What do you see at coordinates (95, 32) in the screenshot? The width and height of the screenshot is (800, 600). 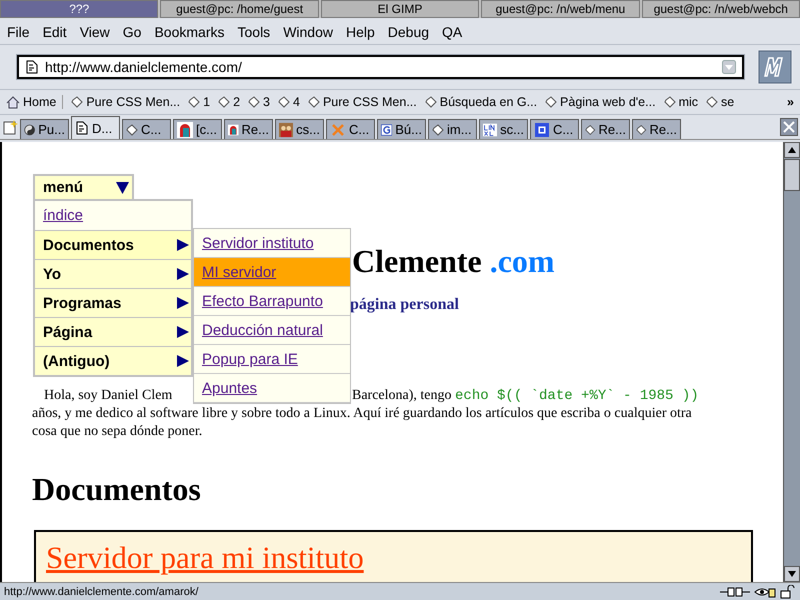 I see `menu-item: View` at bounding box center [95, 32].